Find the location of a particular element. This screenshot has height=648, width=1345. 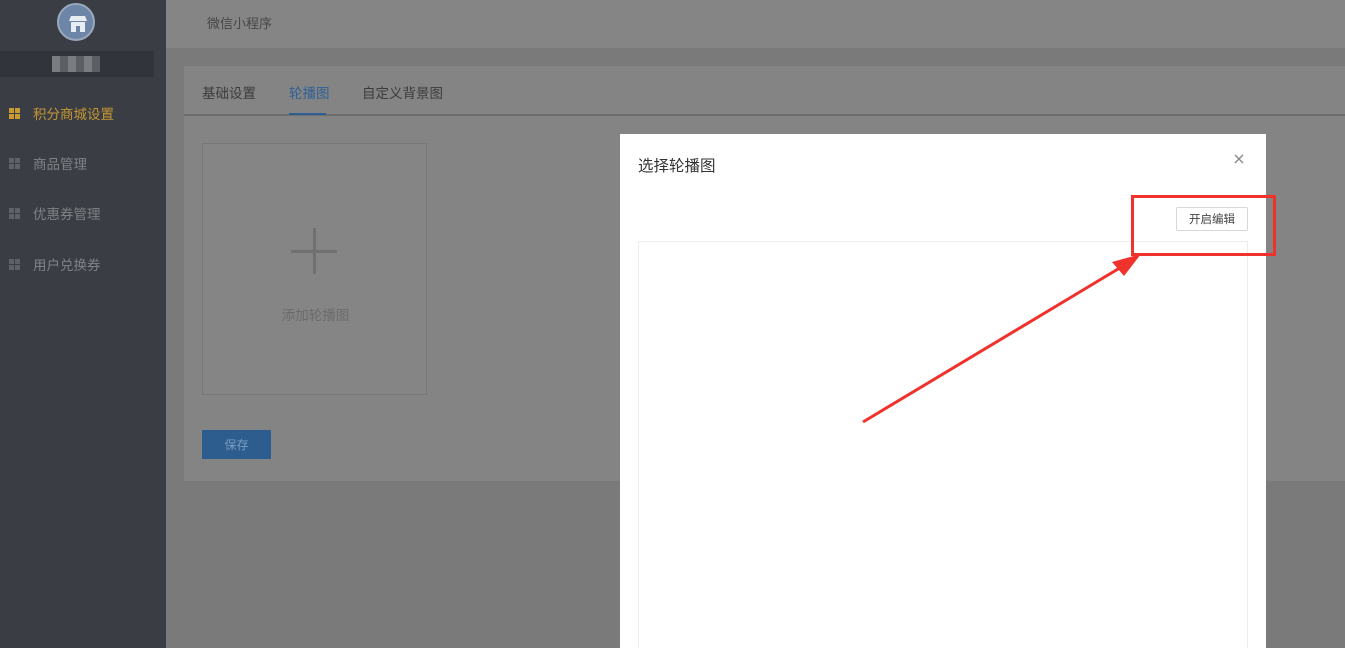

sidebar-item-points-mall-settings: 积分商城设置 is located at coordinates (83, 113).